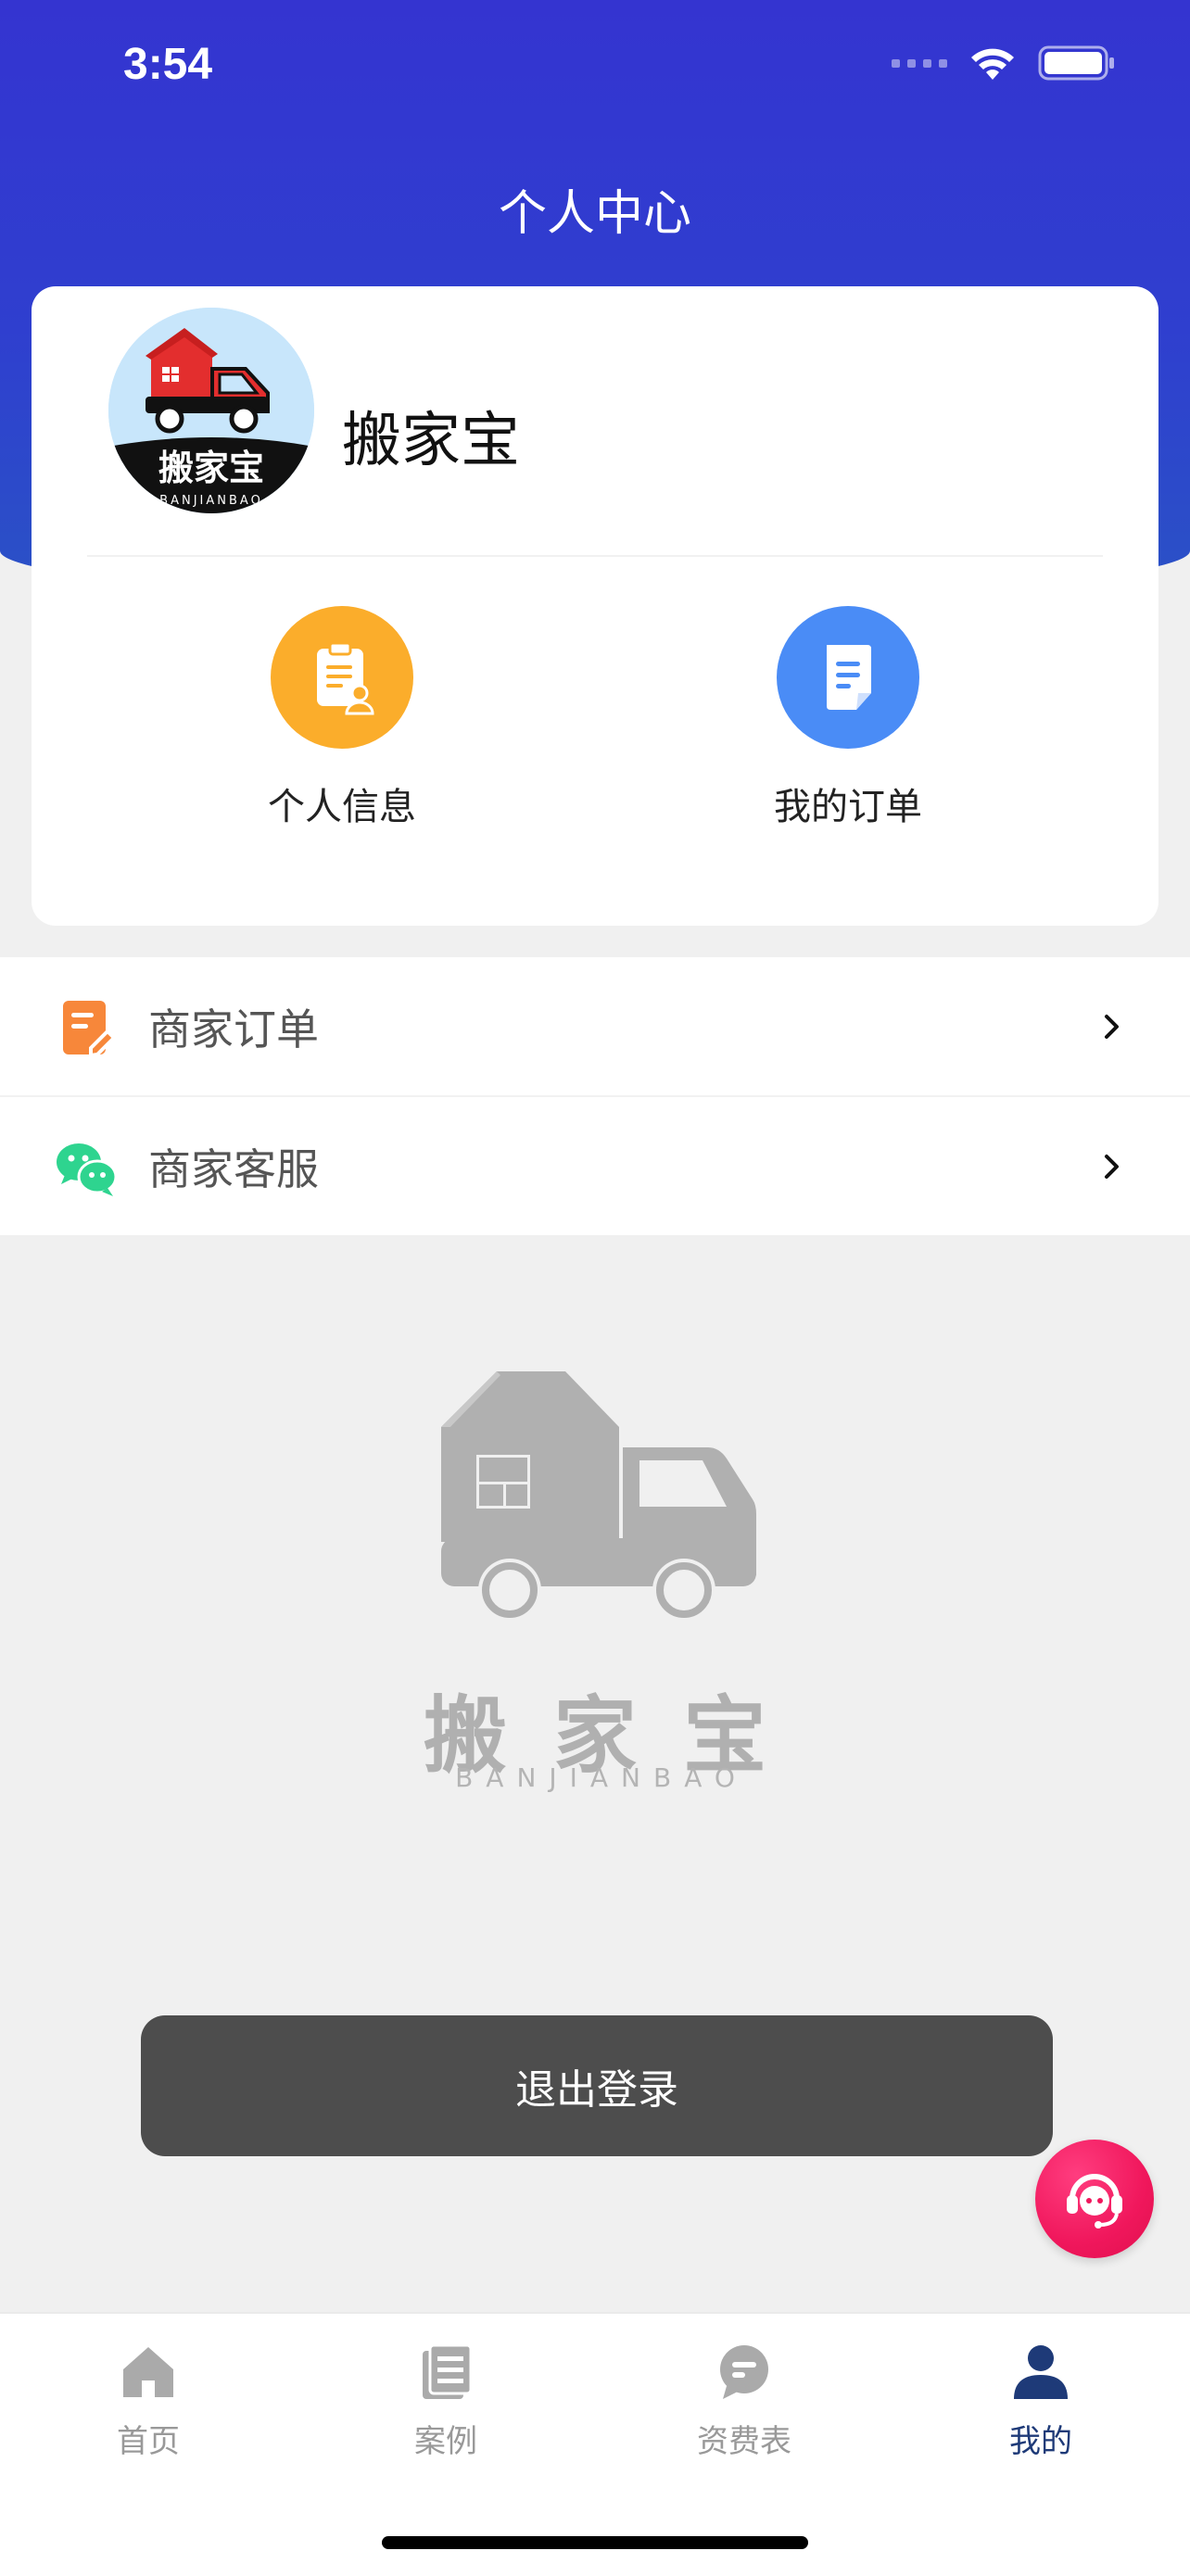 The image size is (1190, 2576). I want to click on logout-button: 退出登录, so click(597, 2085).